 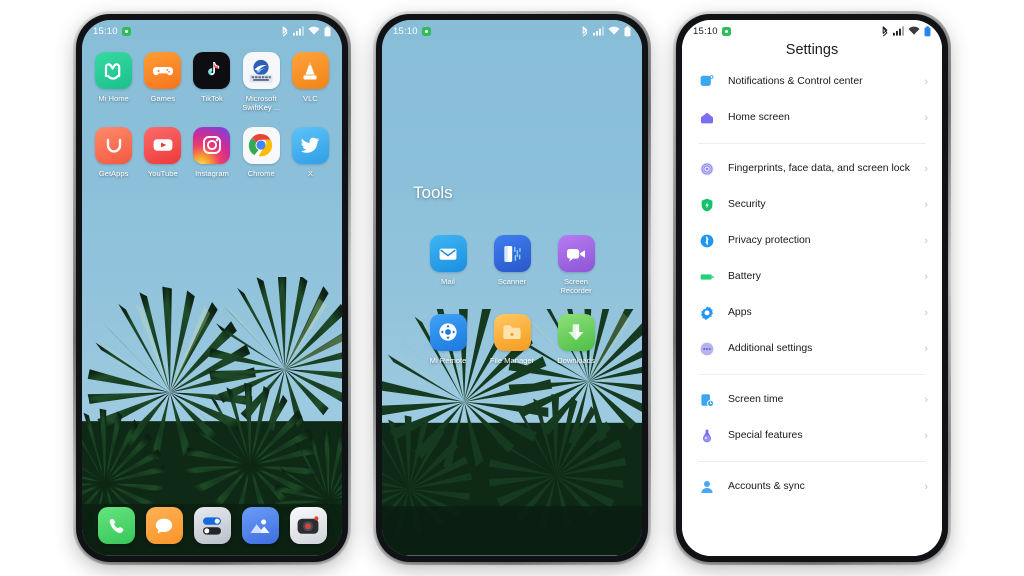 I want to click on settings-row-label: Additional settings, so click(x=770, y=348).